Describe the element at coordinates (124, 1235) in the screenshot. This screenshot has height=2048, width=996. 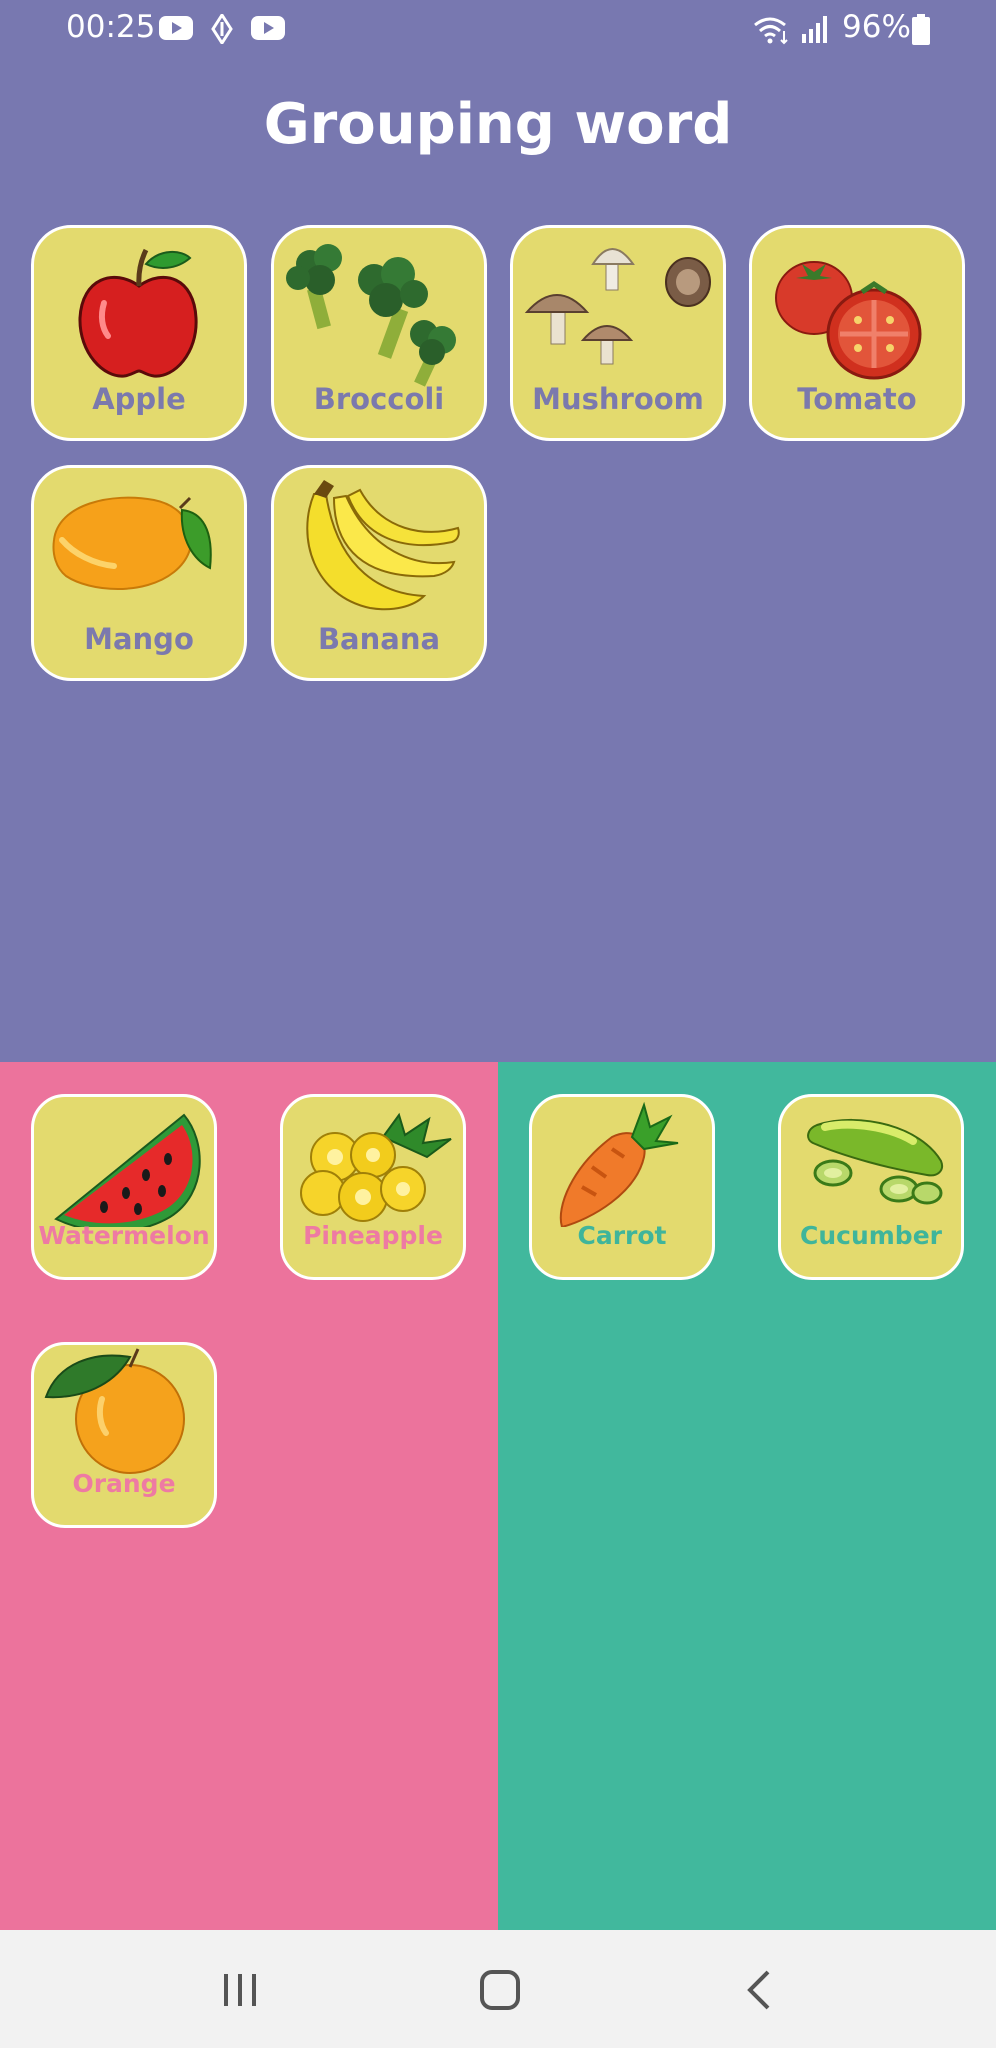
I see `fruit-card-label: Watermelon` at that location.